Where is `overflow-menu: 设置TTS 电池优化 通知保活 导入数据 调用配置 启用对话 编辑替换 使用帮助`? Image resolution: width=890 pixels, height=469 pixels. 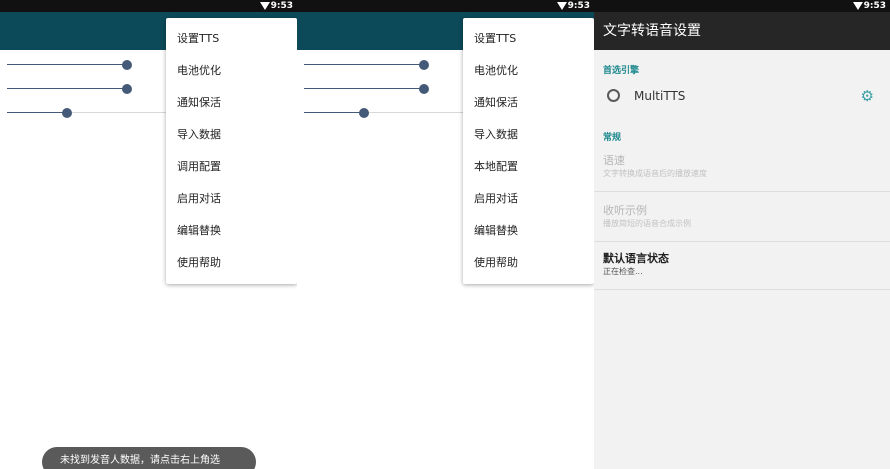 overflow-menu: 设置TTS 电池优化 通知保活 导入数据 调用配置 启用对话 编辑替换 使用帮助 is located at coordinates (231, 151).